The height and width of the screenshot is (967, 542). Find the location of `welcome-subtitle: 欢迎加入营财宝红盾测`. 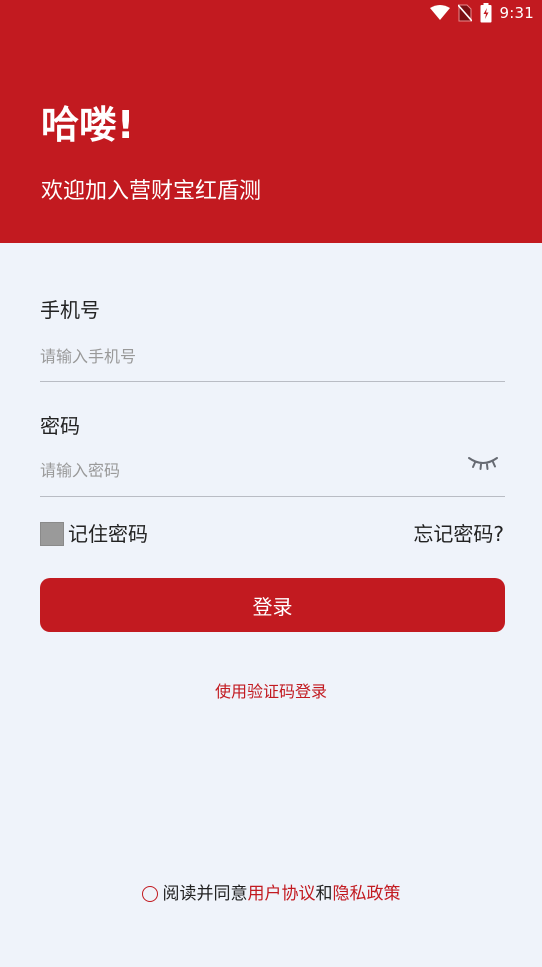

welcome-subtitle: 欢迎加入营财宝红盾测 is located at coordinates (151, 191).